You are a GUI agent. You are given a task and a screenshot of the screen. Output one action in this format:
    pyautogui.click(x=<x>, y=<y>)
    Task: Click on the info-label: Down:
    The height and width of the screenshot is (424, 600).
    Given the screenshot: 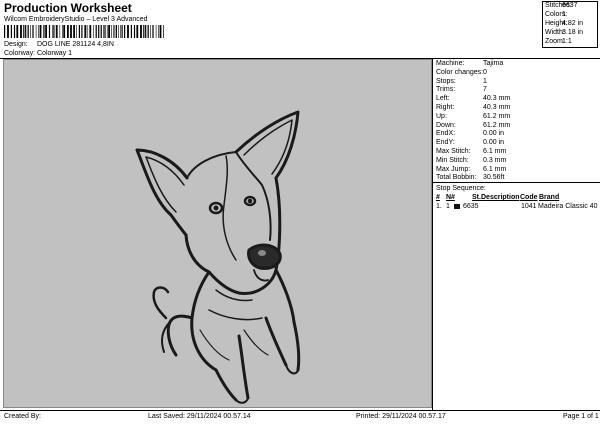 What is the action you would take?
    pyautogui.click(x=446, y=125)
    